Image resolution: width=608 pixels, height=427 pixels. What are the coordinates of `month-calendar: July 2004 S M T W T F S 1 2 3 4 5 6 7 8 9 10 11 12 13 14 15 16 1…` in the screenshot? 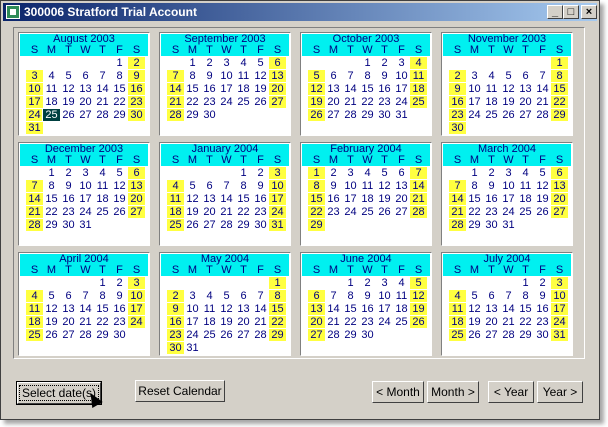 It's located at (507, 304).